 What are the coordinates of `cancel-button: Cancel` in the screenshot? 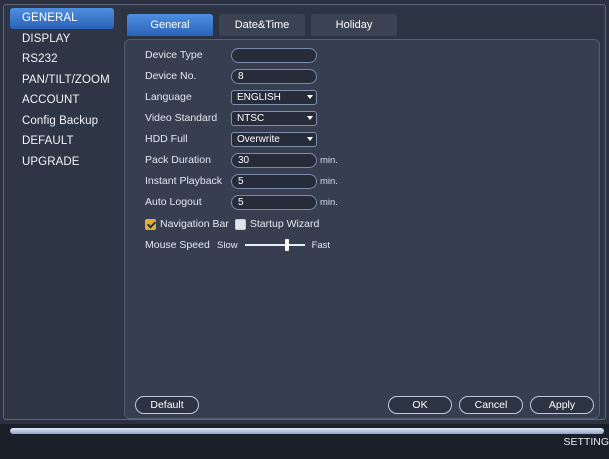 It's located at (491, 405).